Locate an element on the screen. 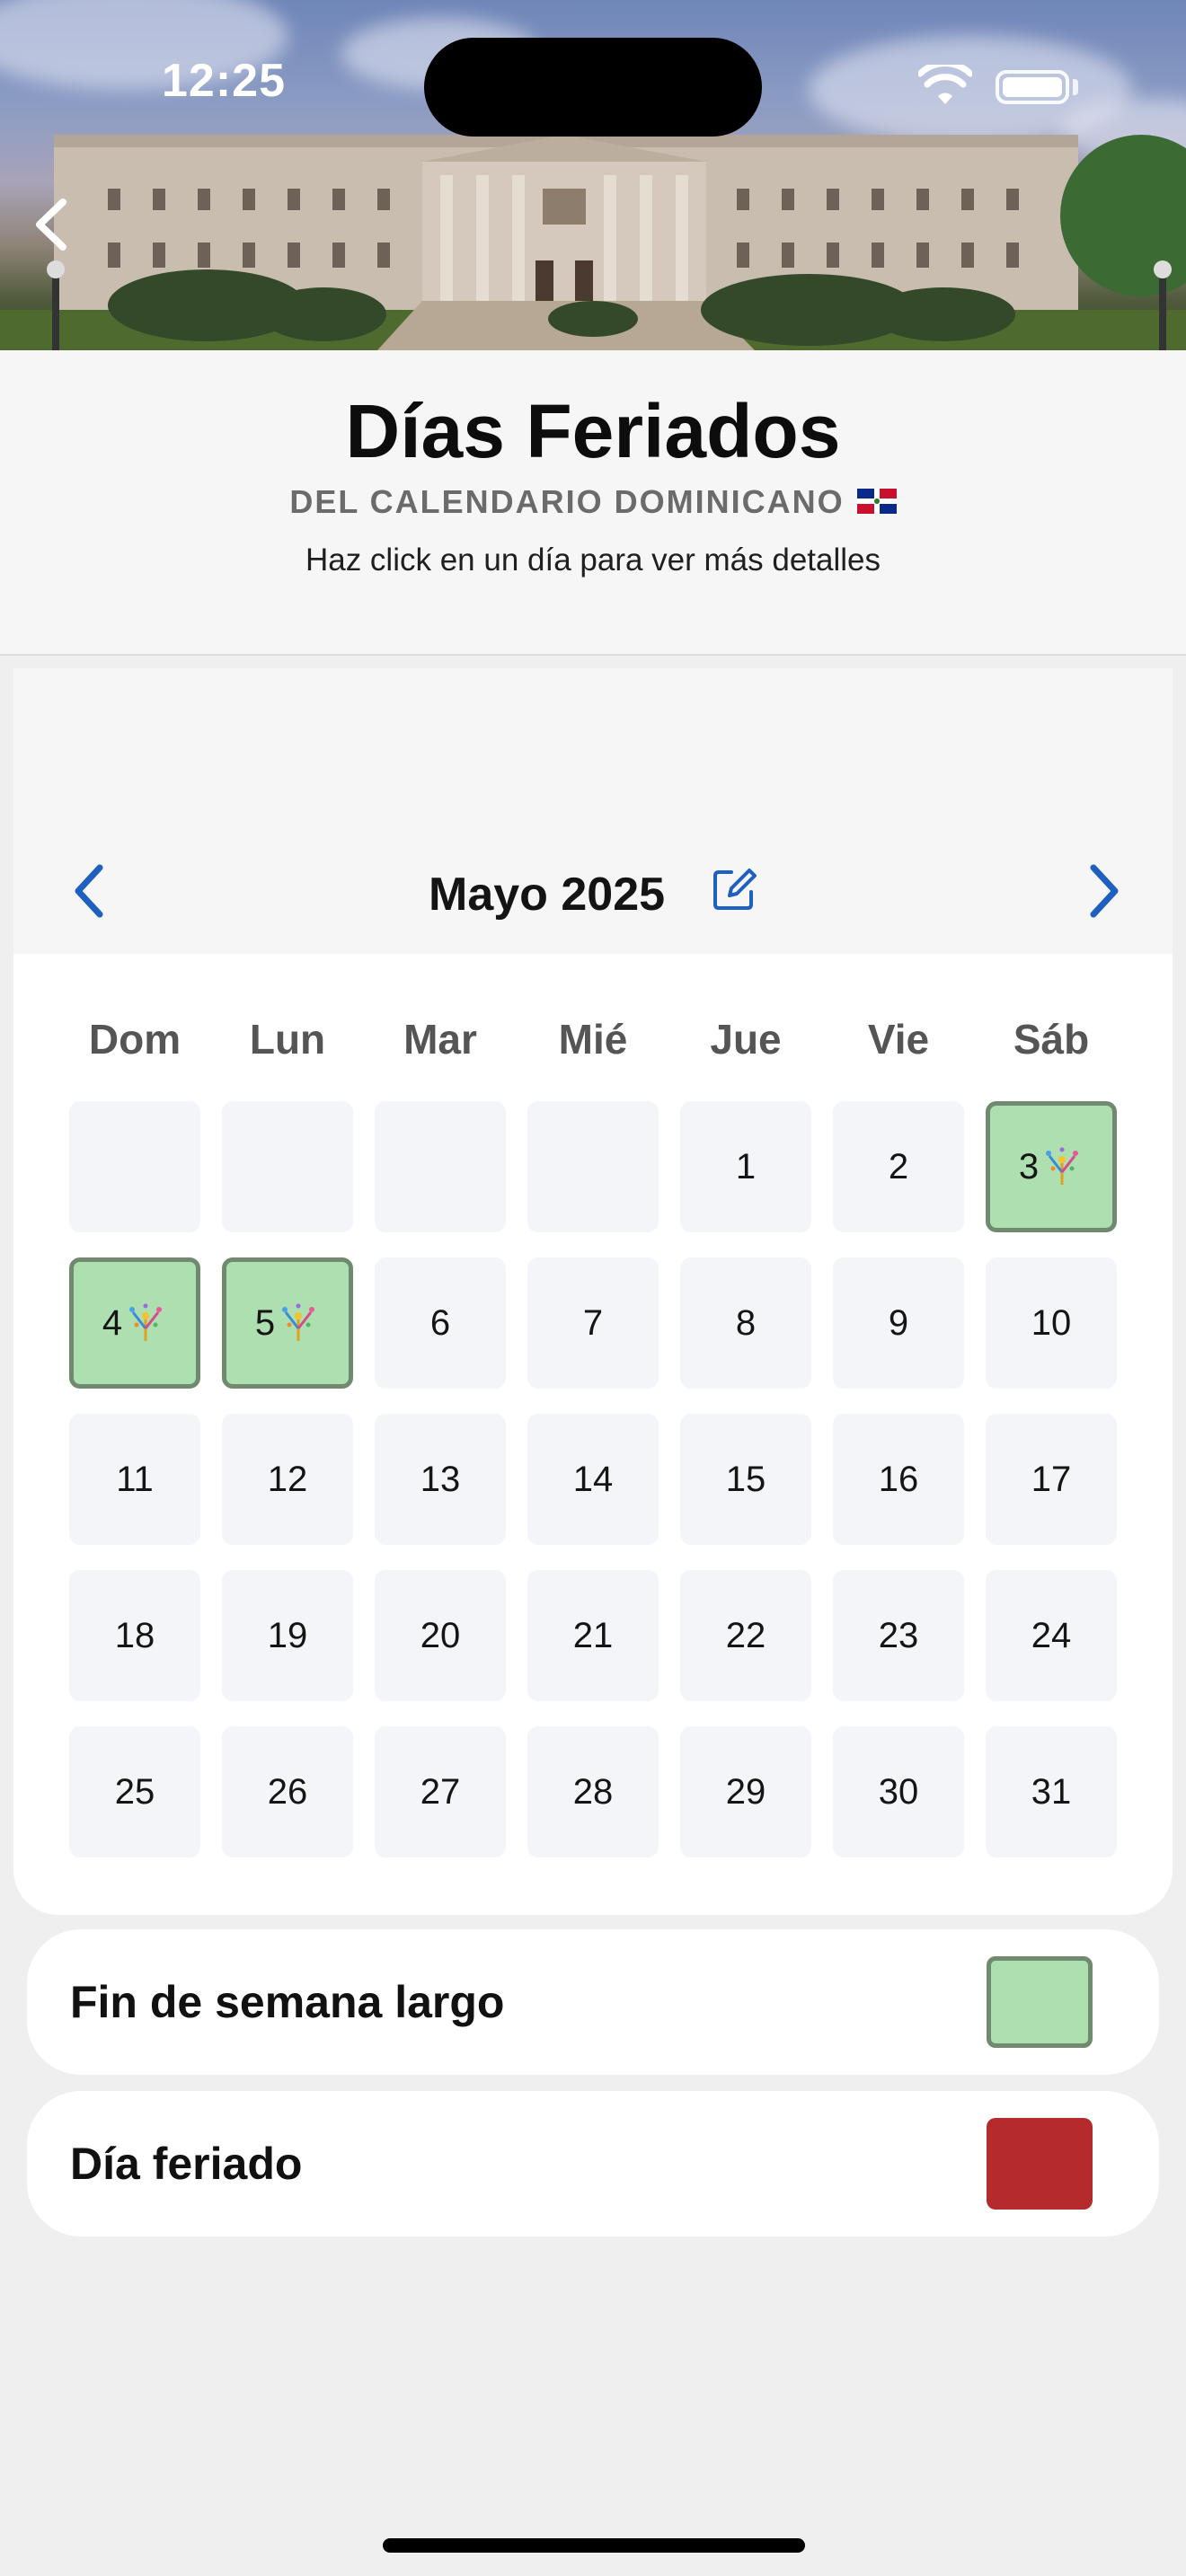  day-cell-20: 20 is located at coordinates (440, 1635).